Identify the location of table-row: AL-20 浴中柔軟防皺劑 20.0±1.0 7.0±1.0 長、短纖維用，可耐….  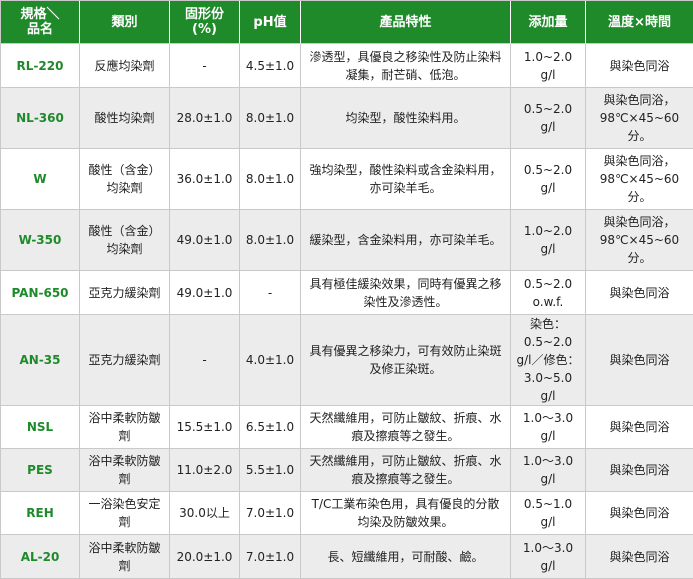
(347, 557).